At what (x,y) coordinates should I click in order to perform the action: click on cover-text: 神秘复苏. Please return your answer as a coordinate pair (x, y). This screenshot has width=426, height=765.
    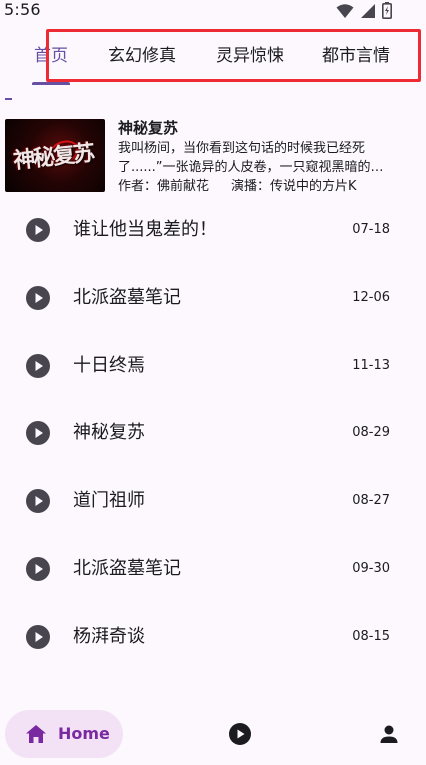
    Looking at the image, I should click on (53, 157).